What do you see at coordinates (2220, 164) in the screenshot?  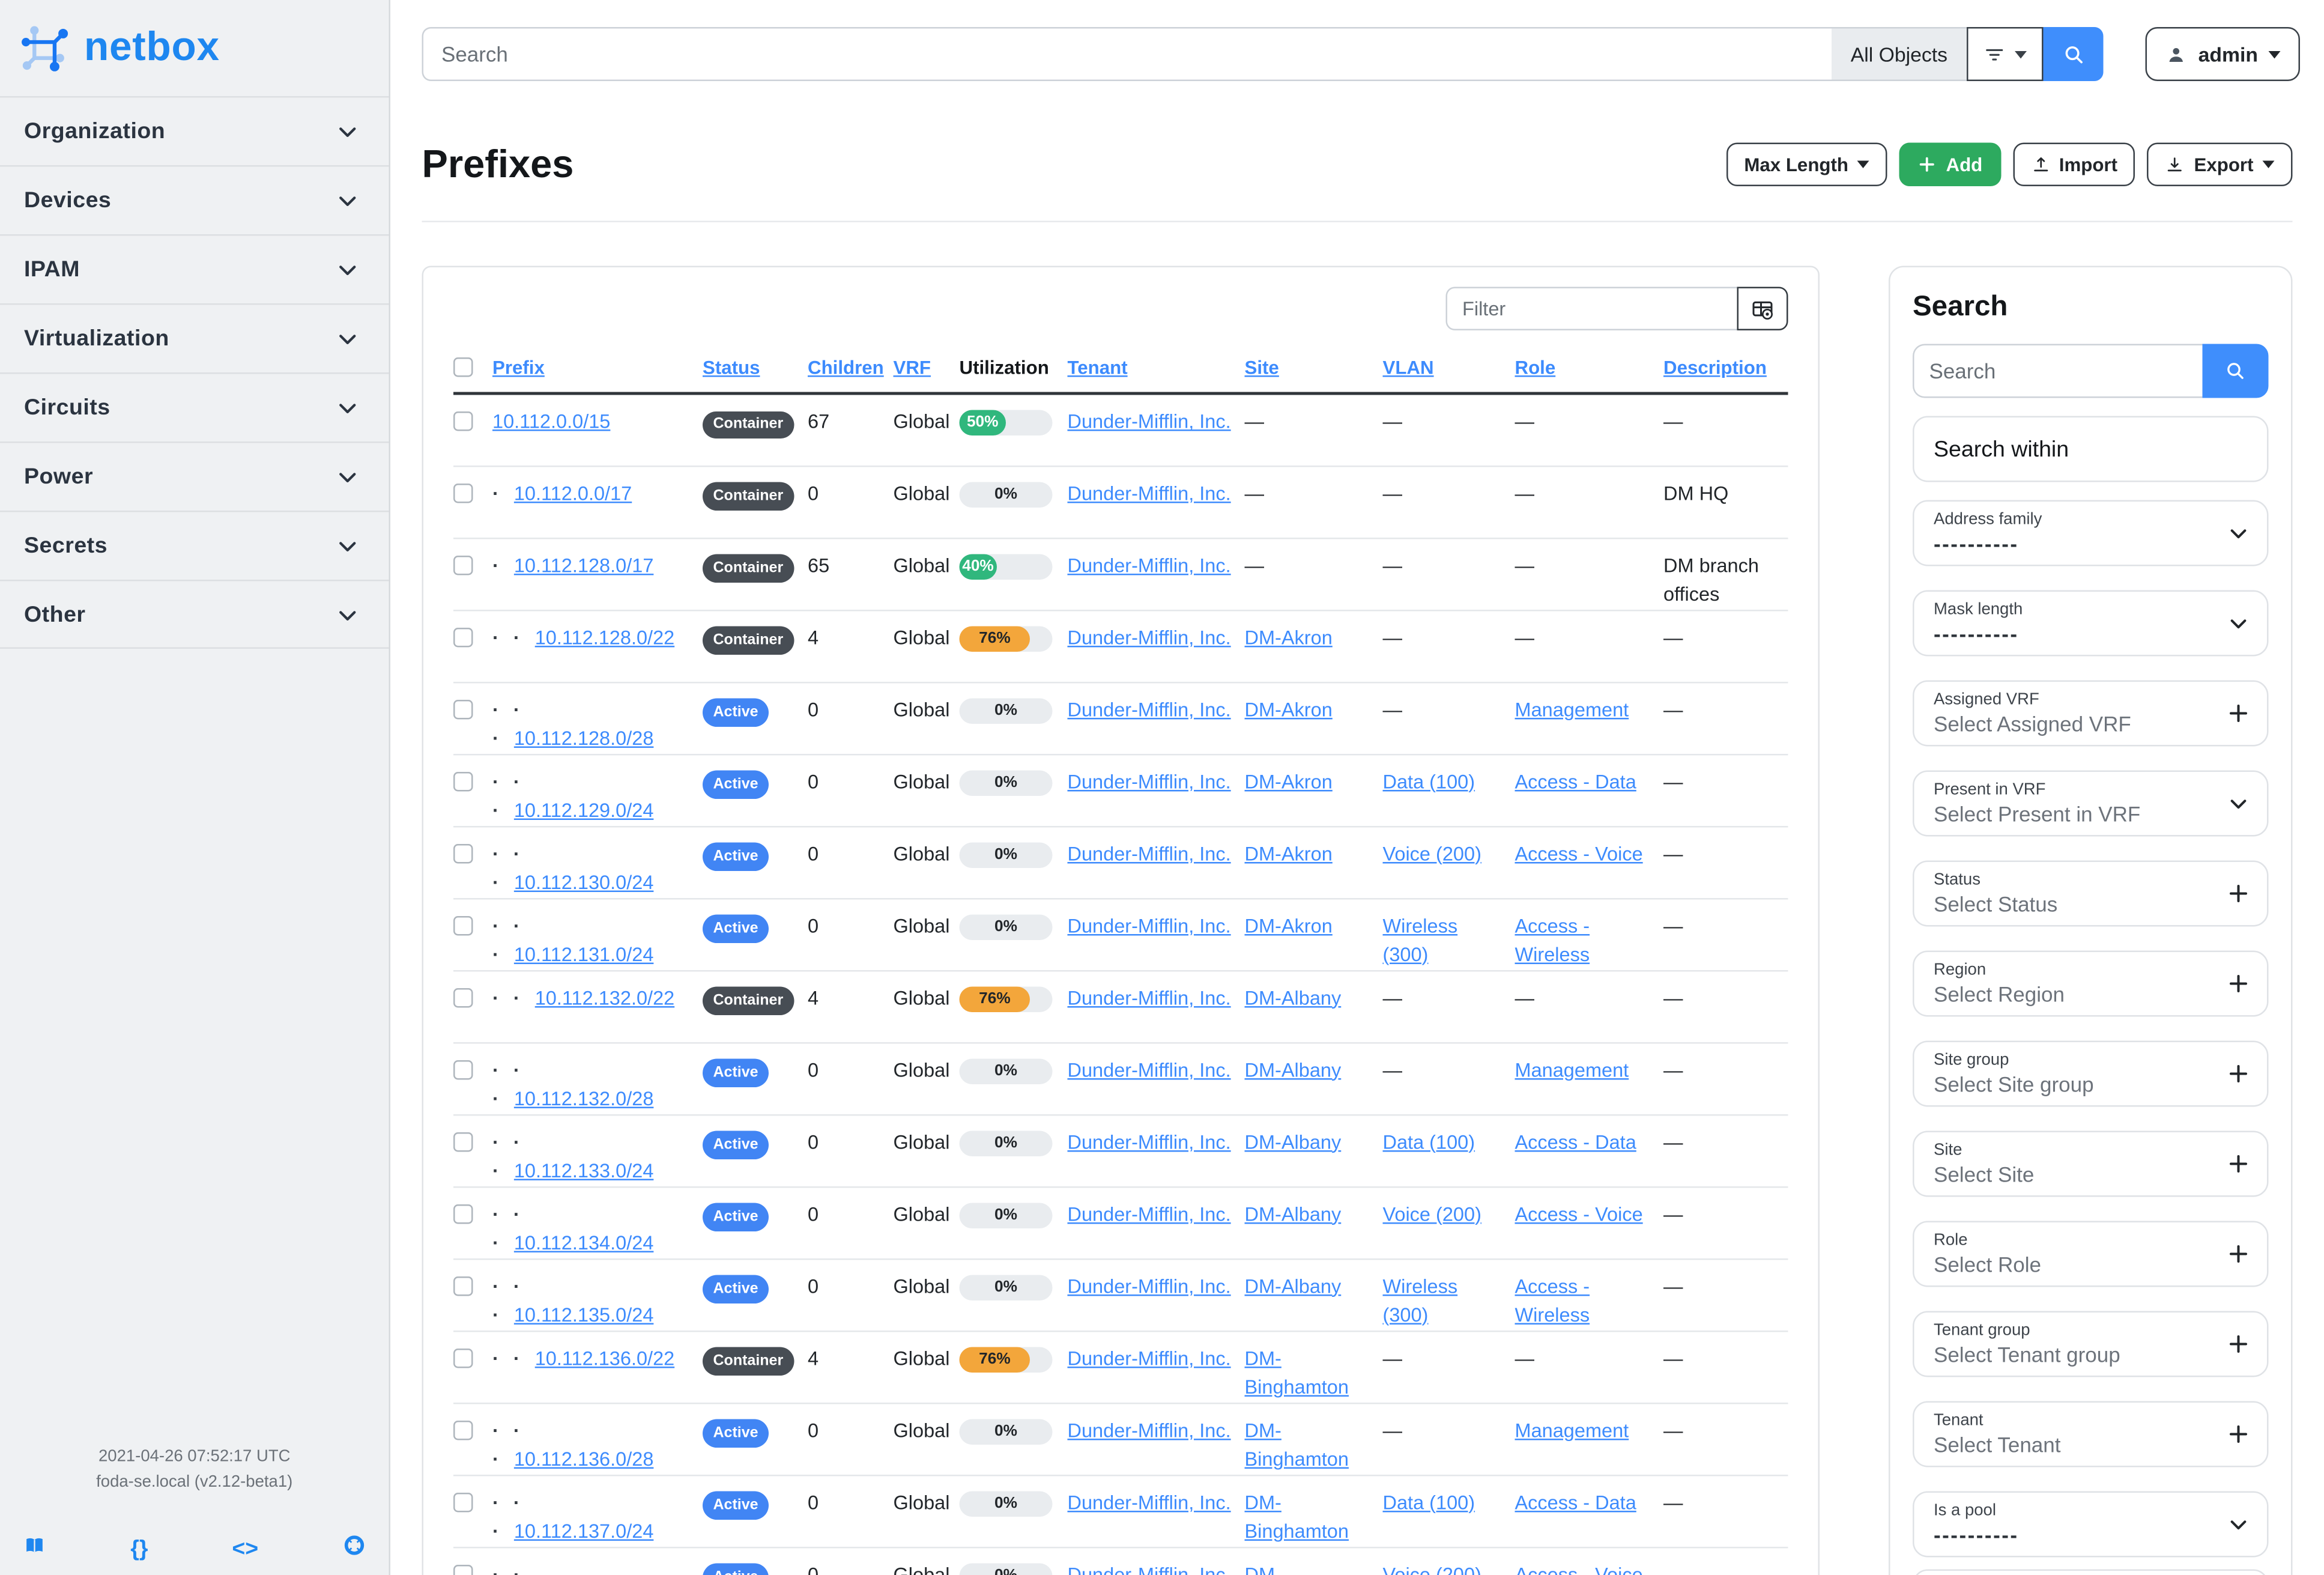 I see `export-button: Export` at bounding box center [2220, 164].